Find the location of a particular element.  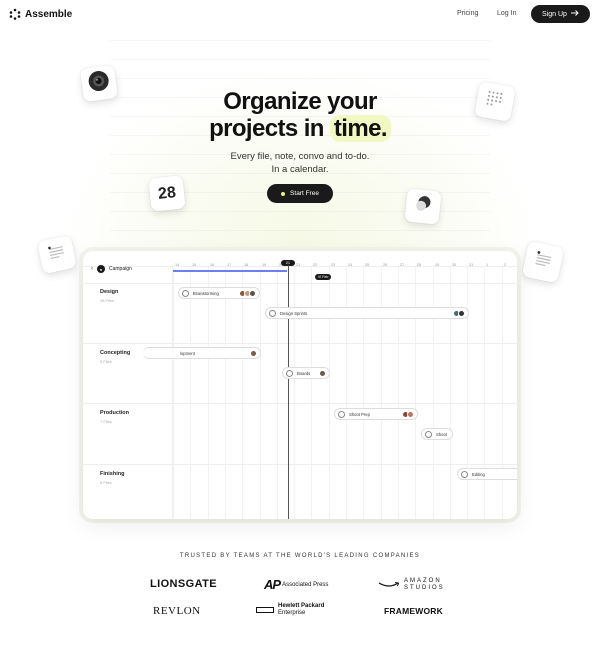

start-free-label: Start Free is located at coordinates (304, 193).